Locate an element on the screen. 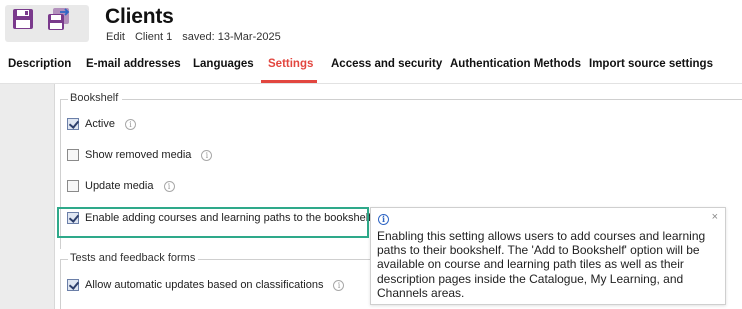  option-show-removed-media: Show removed media i is located at coordinates (140, 155).